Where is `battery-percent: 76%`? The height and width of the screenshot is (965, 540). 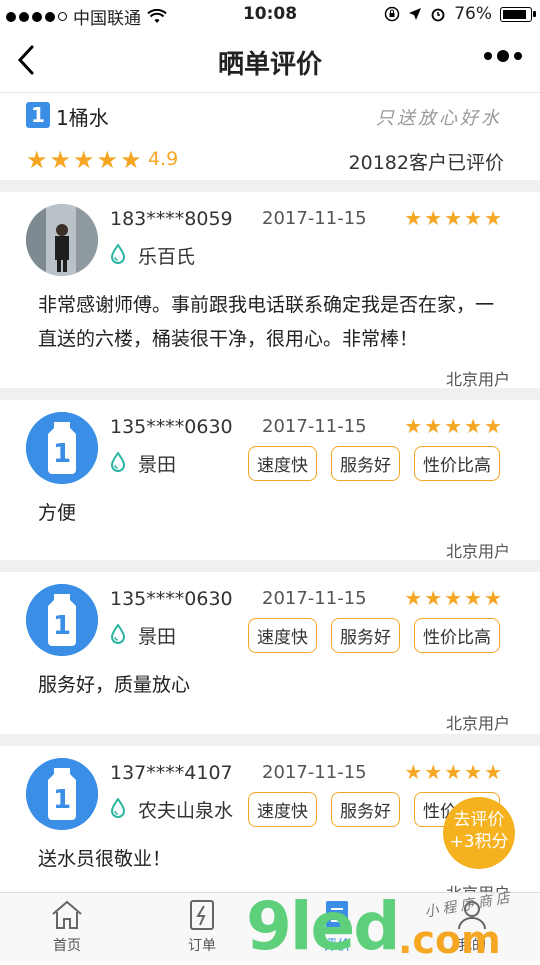 battery-percent: 76% is located at coordinates (473, 14).